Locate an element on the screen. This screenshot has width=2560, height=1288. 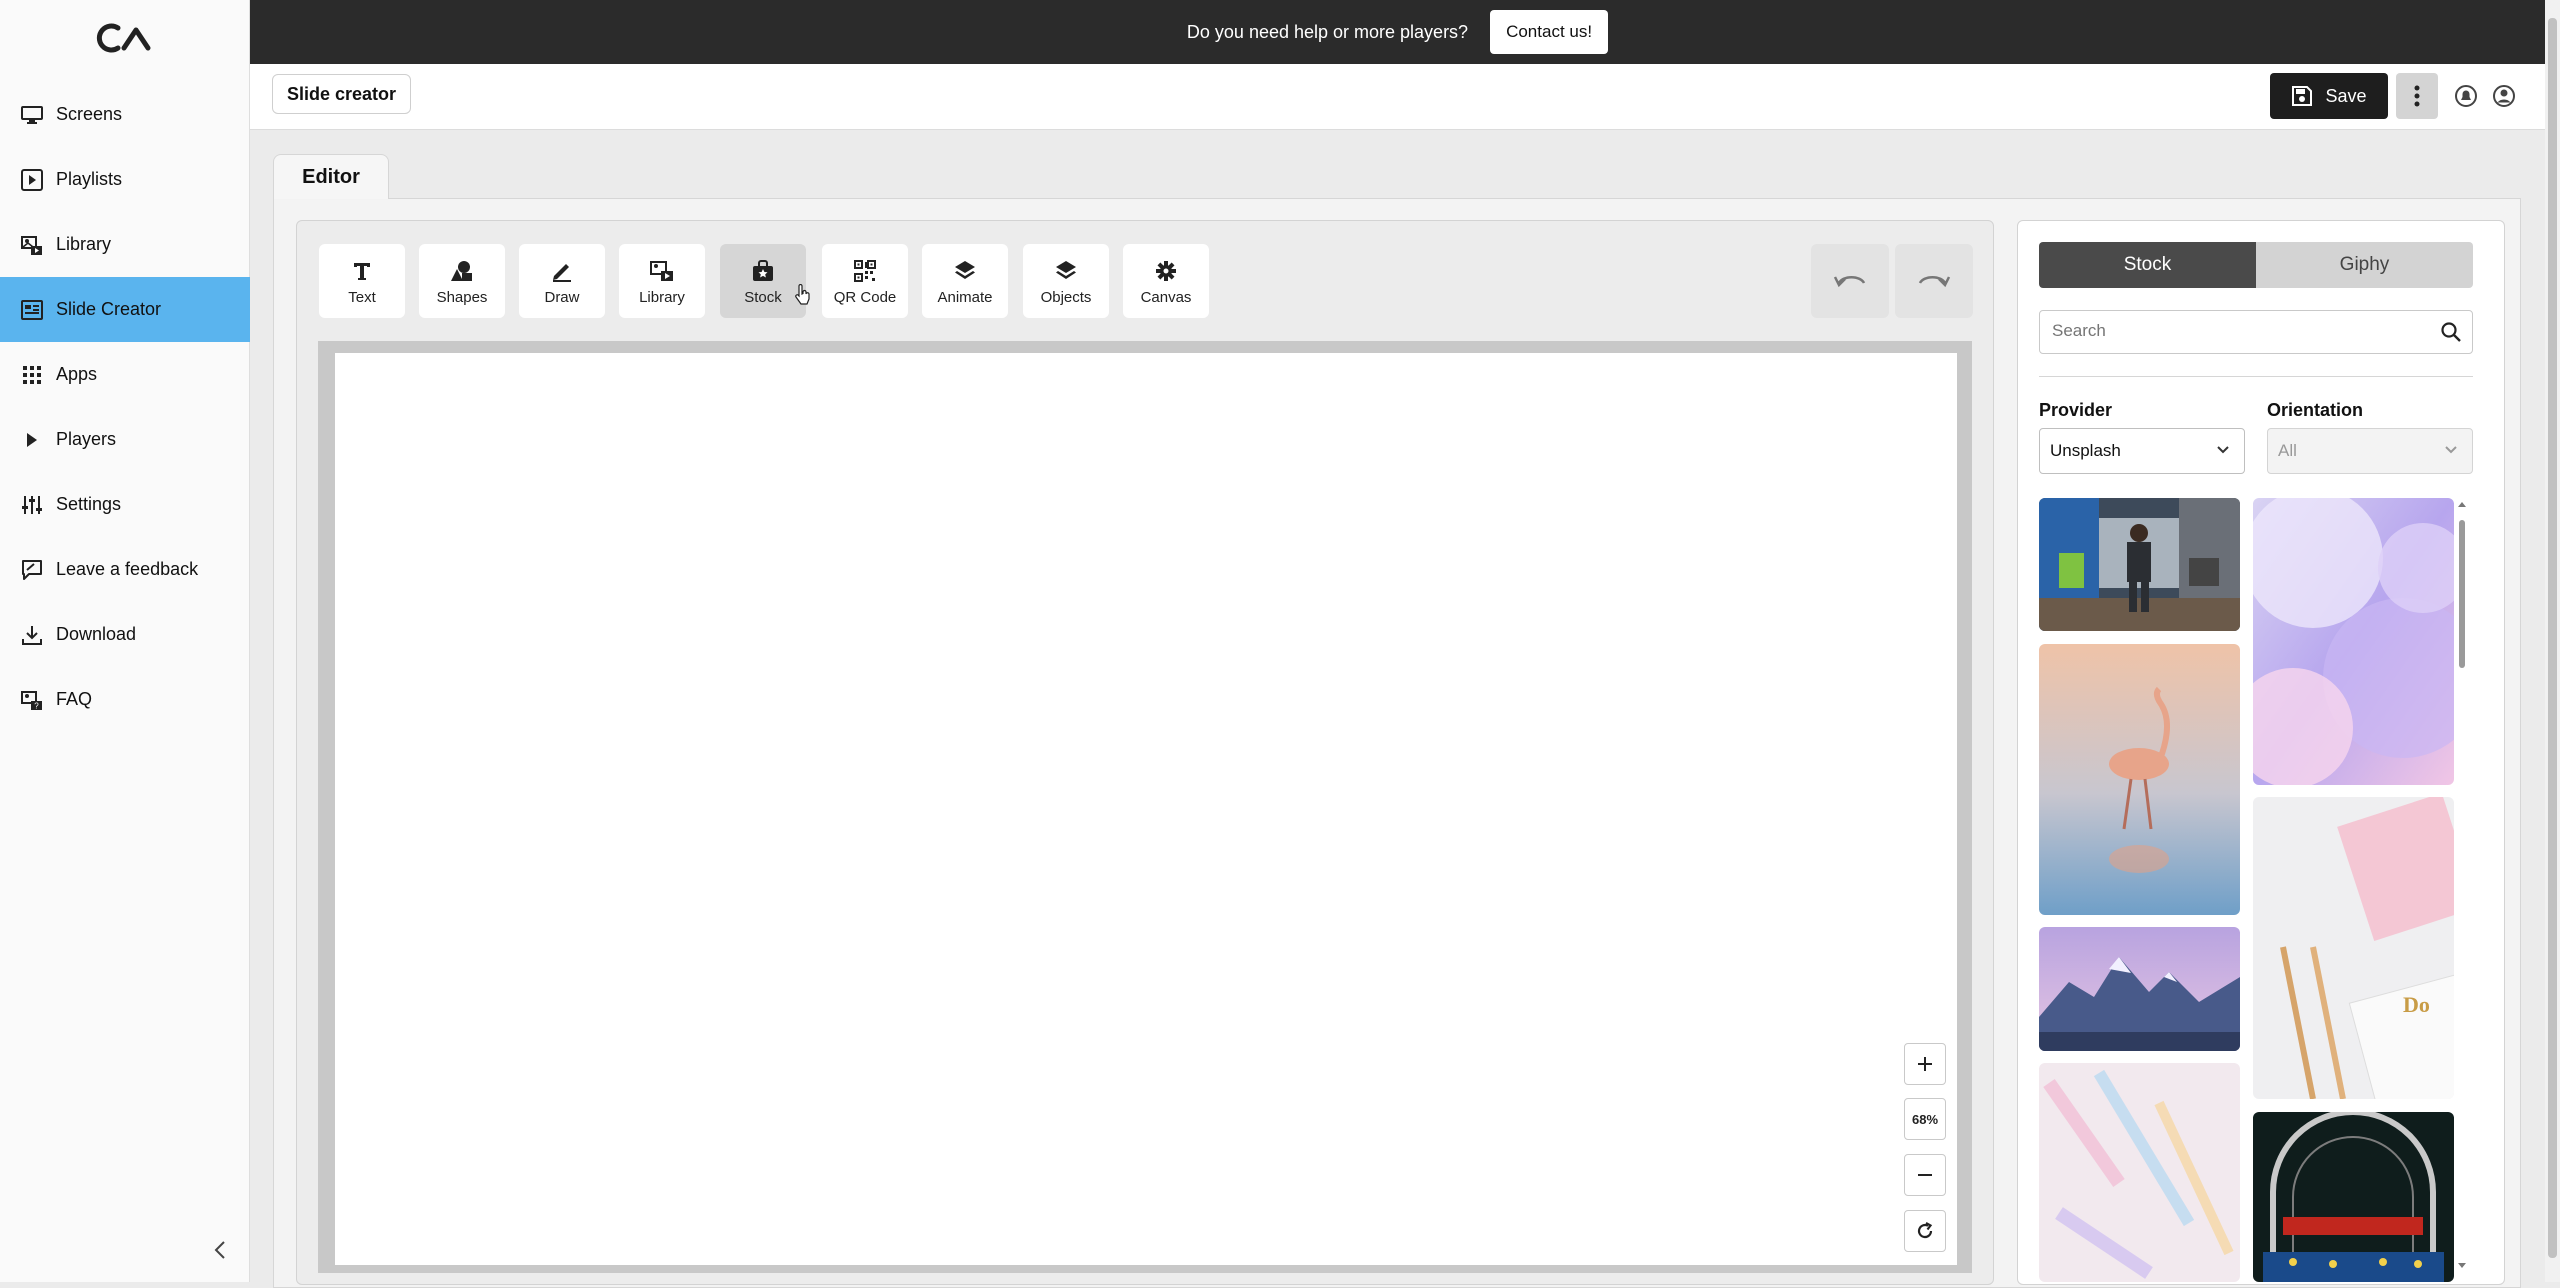
vertical-dots-icon is located at coordinates (2417, 96).